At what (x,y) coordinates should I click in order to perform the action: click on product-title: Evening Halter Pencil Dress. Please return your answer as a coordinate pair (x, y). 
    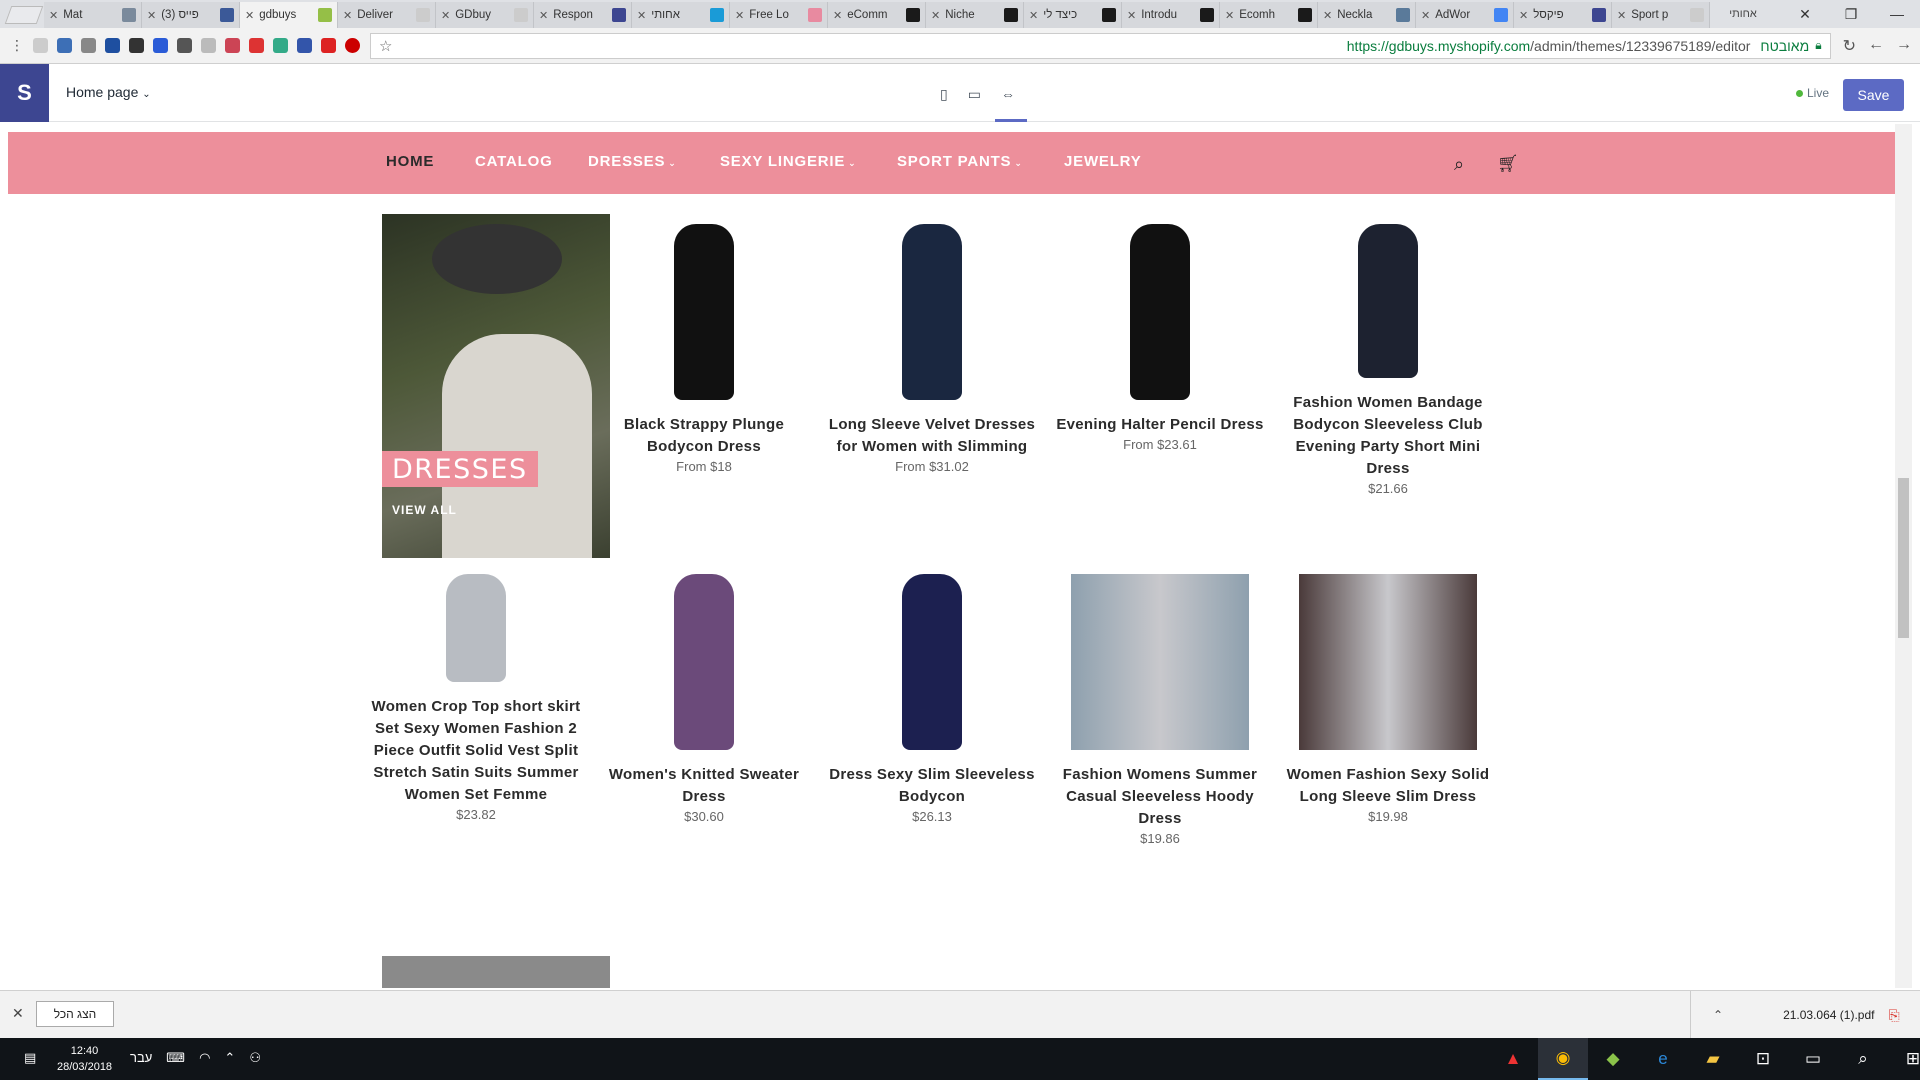
    Looking at the image, I should click on (1160, 425).